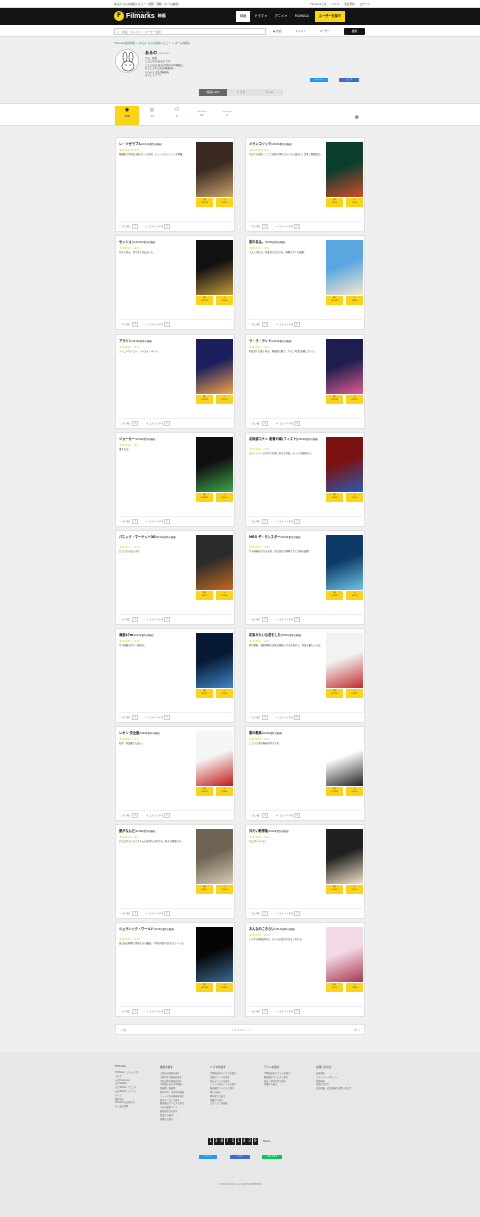 The image size is (480, 1217). I want to click on clip-button: ◎ 15661, so click(224, 987).